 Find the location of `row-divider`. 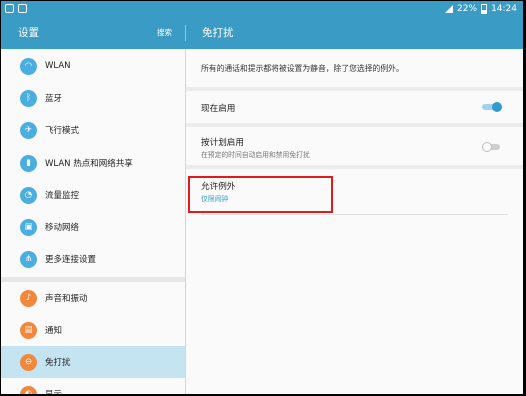

row-divider is located at coordinates (354, 214).